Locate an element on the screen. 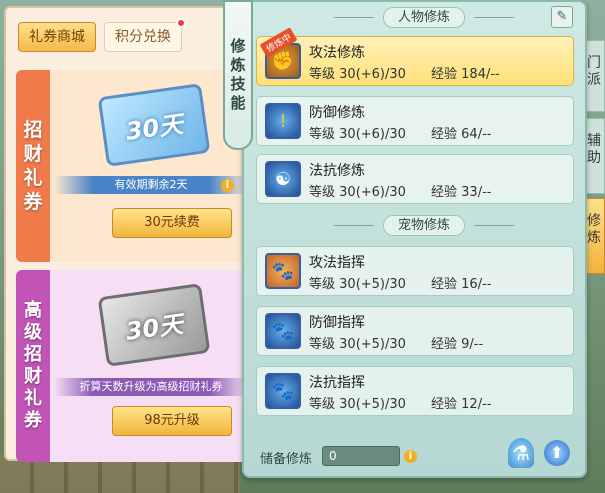 Image resolution: width=605 pixels, height=493 pixels. exp-value: 12/-- is located at coordinates (476, 404).